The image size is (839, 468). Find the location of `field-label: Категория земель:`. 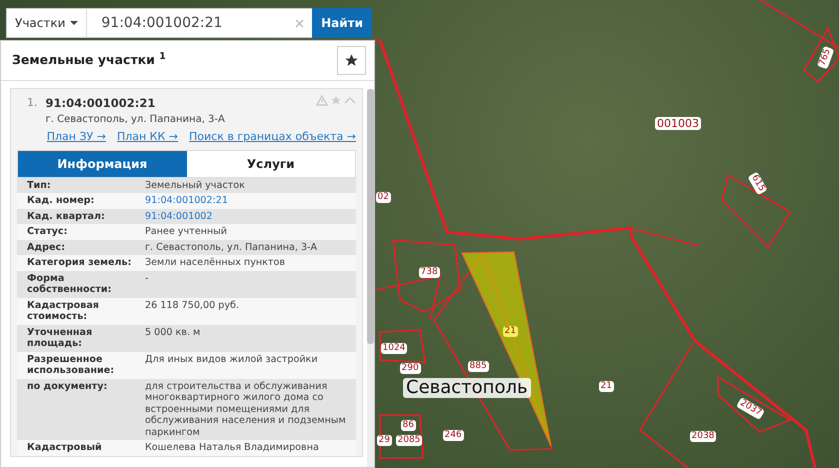

field-label: Категория земель: is located at coordinates (79, 263).